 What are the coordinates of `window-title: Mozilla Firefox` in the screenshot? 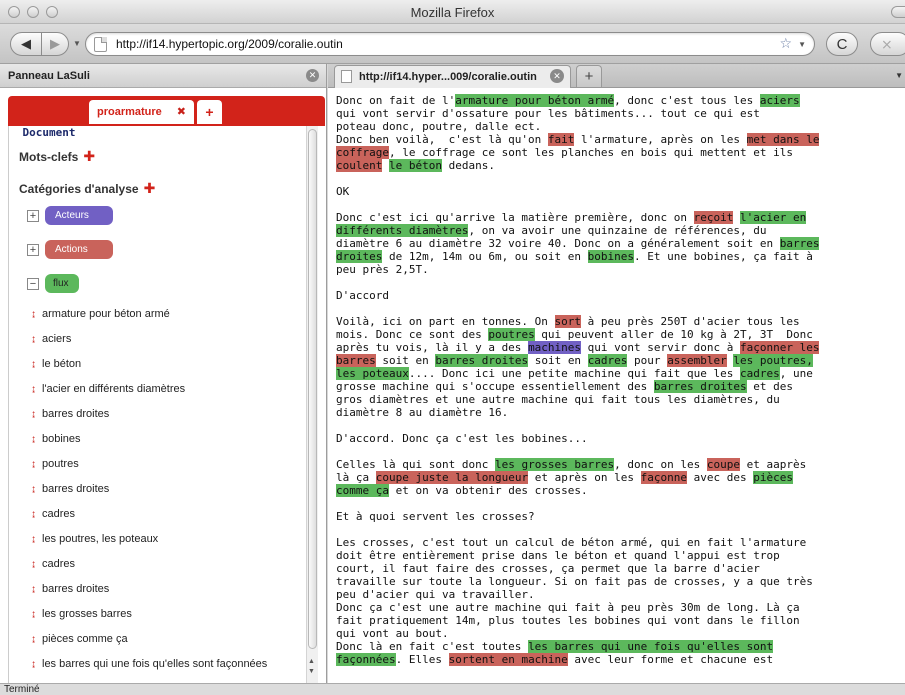 It's located at (452, 12).